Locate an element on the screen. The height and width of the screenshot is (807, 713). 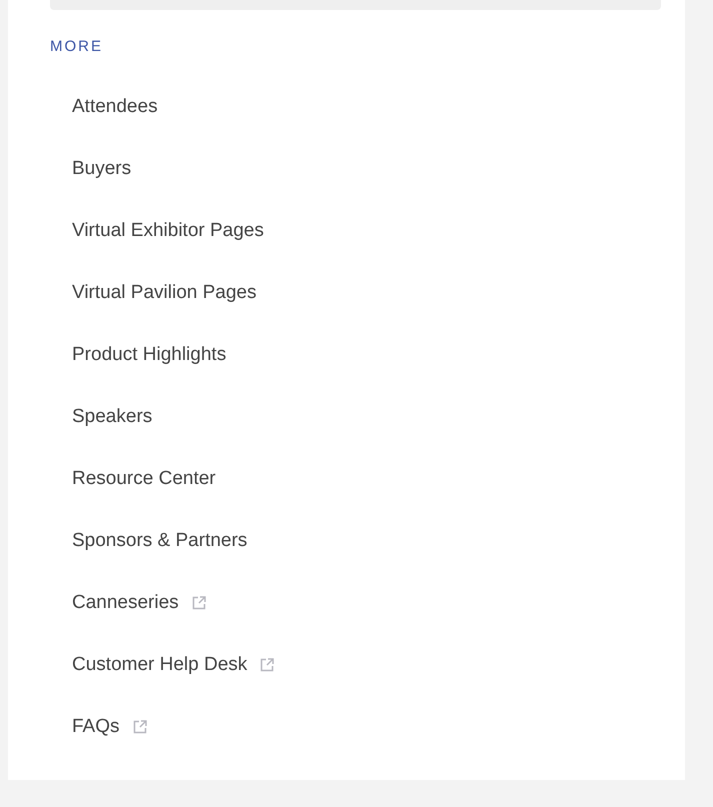
menu-link: Virtual Exhibitor Pages is located at coordinates (168, 231).